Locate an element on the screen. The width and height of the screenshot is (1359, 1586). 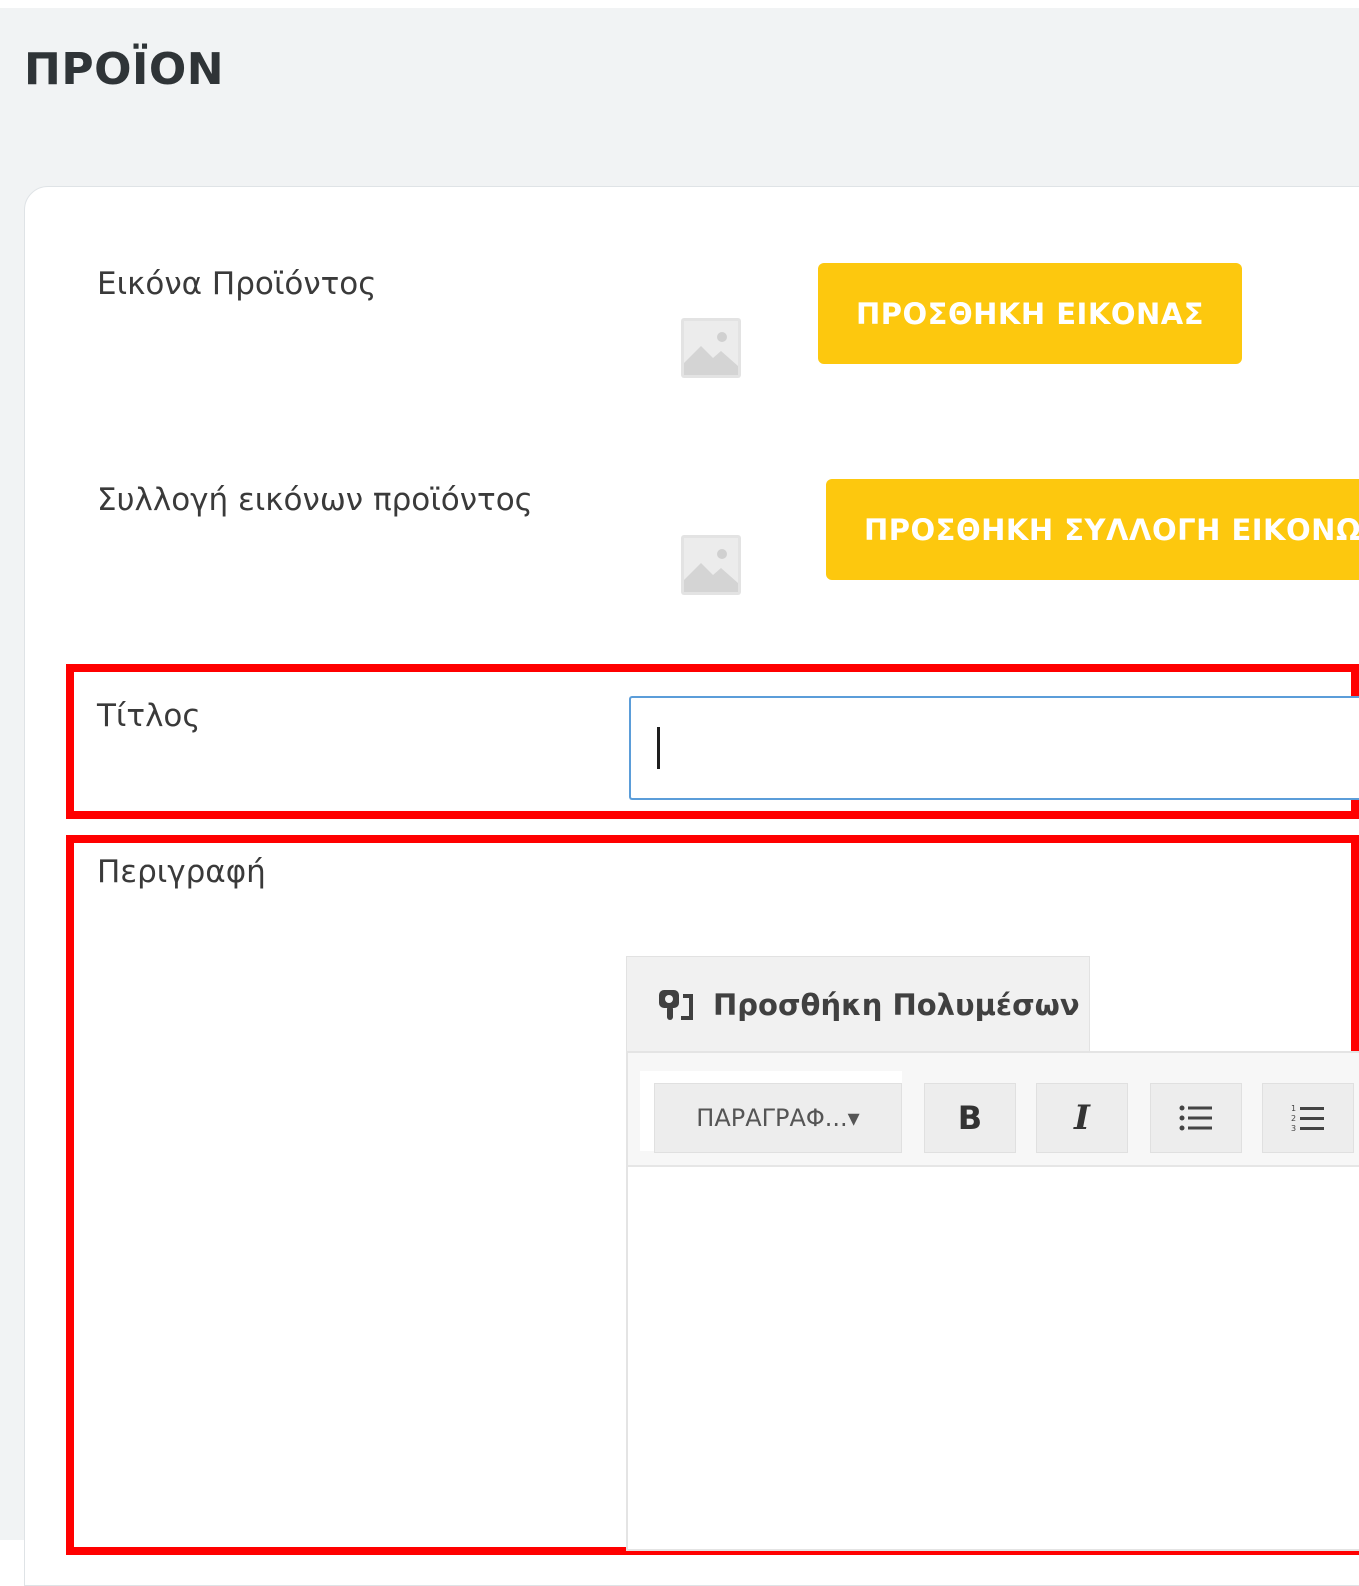
add-gallery-images-button: ΠΡΟΣΘΗΚΗ ΣΥΛΛΟΓΗ ΕΙΚΟΝΩΝ is located at coordinates (1092, 529).